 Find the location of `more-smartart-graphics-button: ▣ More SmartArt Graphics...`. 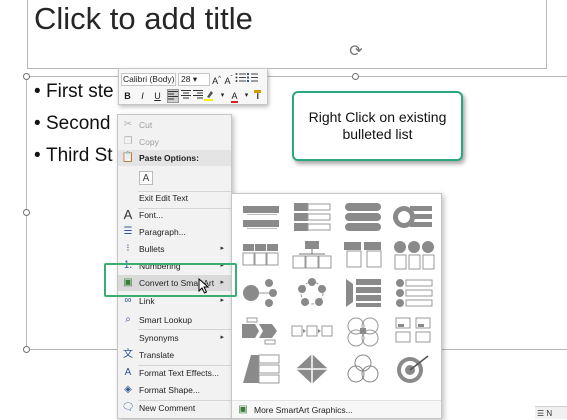

more-smartart-graphics-button: ▣ More SmartArt Graphics... is located at coordinates (336, 409).